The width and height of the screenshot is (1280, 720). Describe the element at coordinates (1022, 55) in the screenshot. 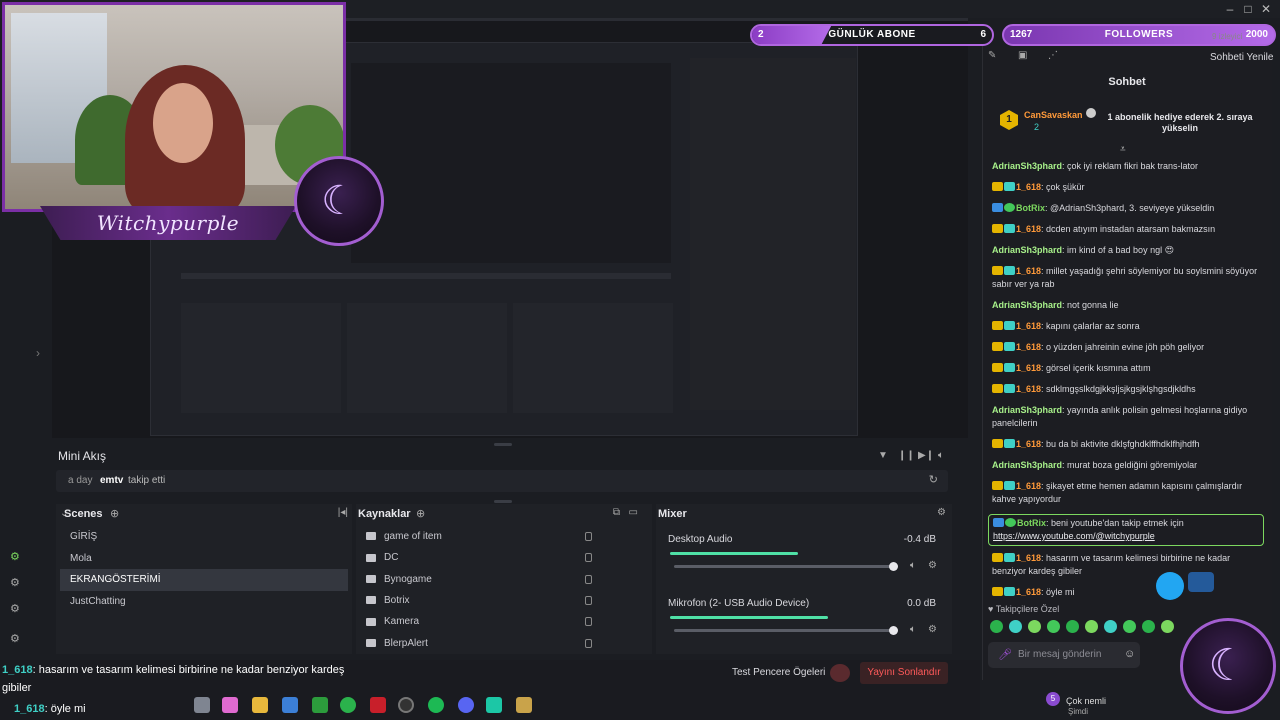

I see `delete-icon: ▣` at that location.